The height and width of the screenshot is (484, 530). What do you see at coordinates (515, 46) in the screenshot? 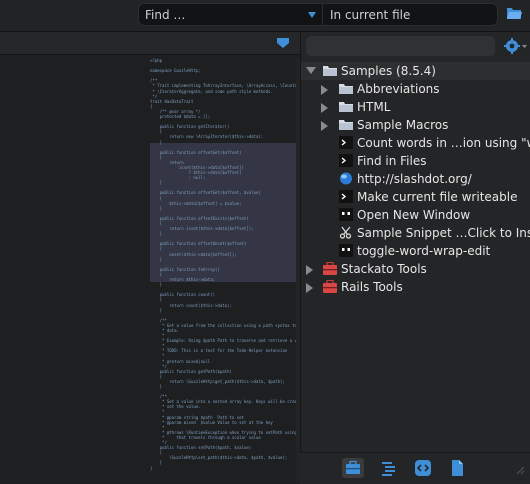
I see `gear-icon` at bounding box center [515, 46].